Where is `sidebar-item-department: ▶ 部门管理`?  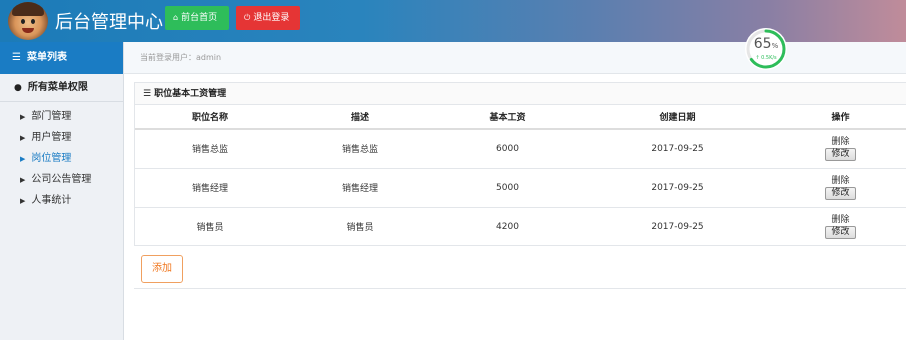
sidebar-item-department: ▶ 部门管理 is located at coordinates (61, 116).